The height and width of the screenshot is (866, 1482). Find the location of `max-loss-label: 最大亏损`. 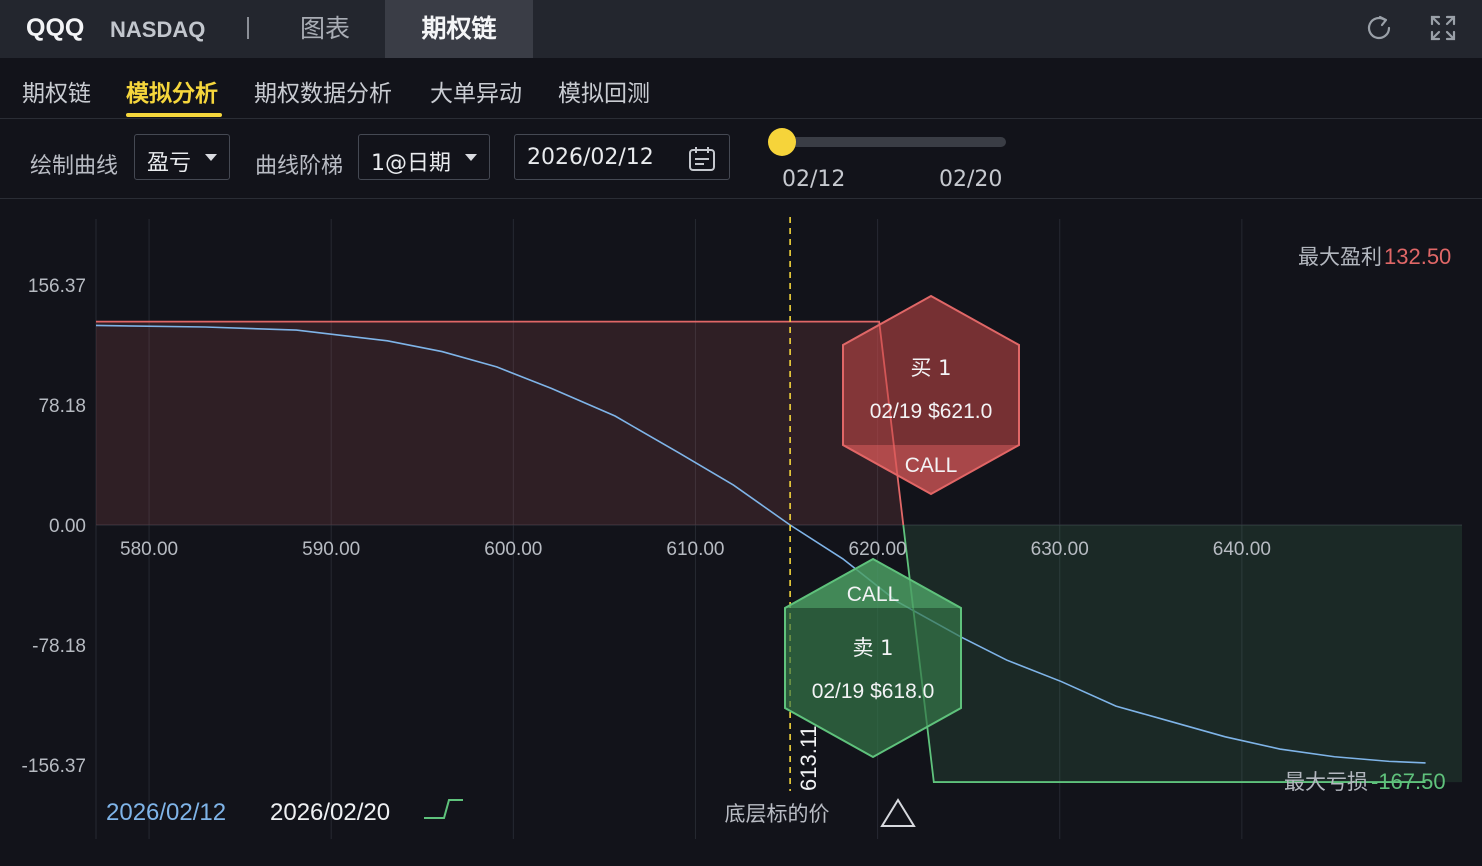

max-loss-label: 最大亏损 is located at coordinates (1326, 782).